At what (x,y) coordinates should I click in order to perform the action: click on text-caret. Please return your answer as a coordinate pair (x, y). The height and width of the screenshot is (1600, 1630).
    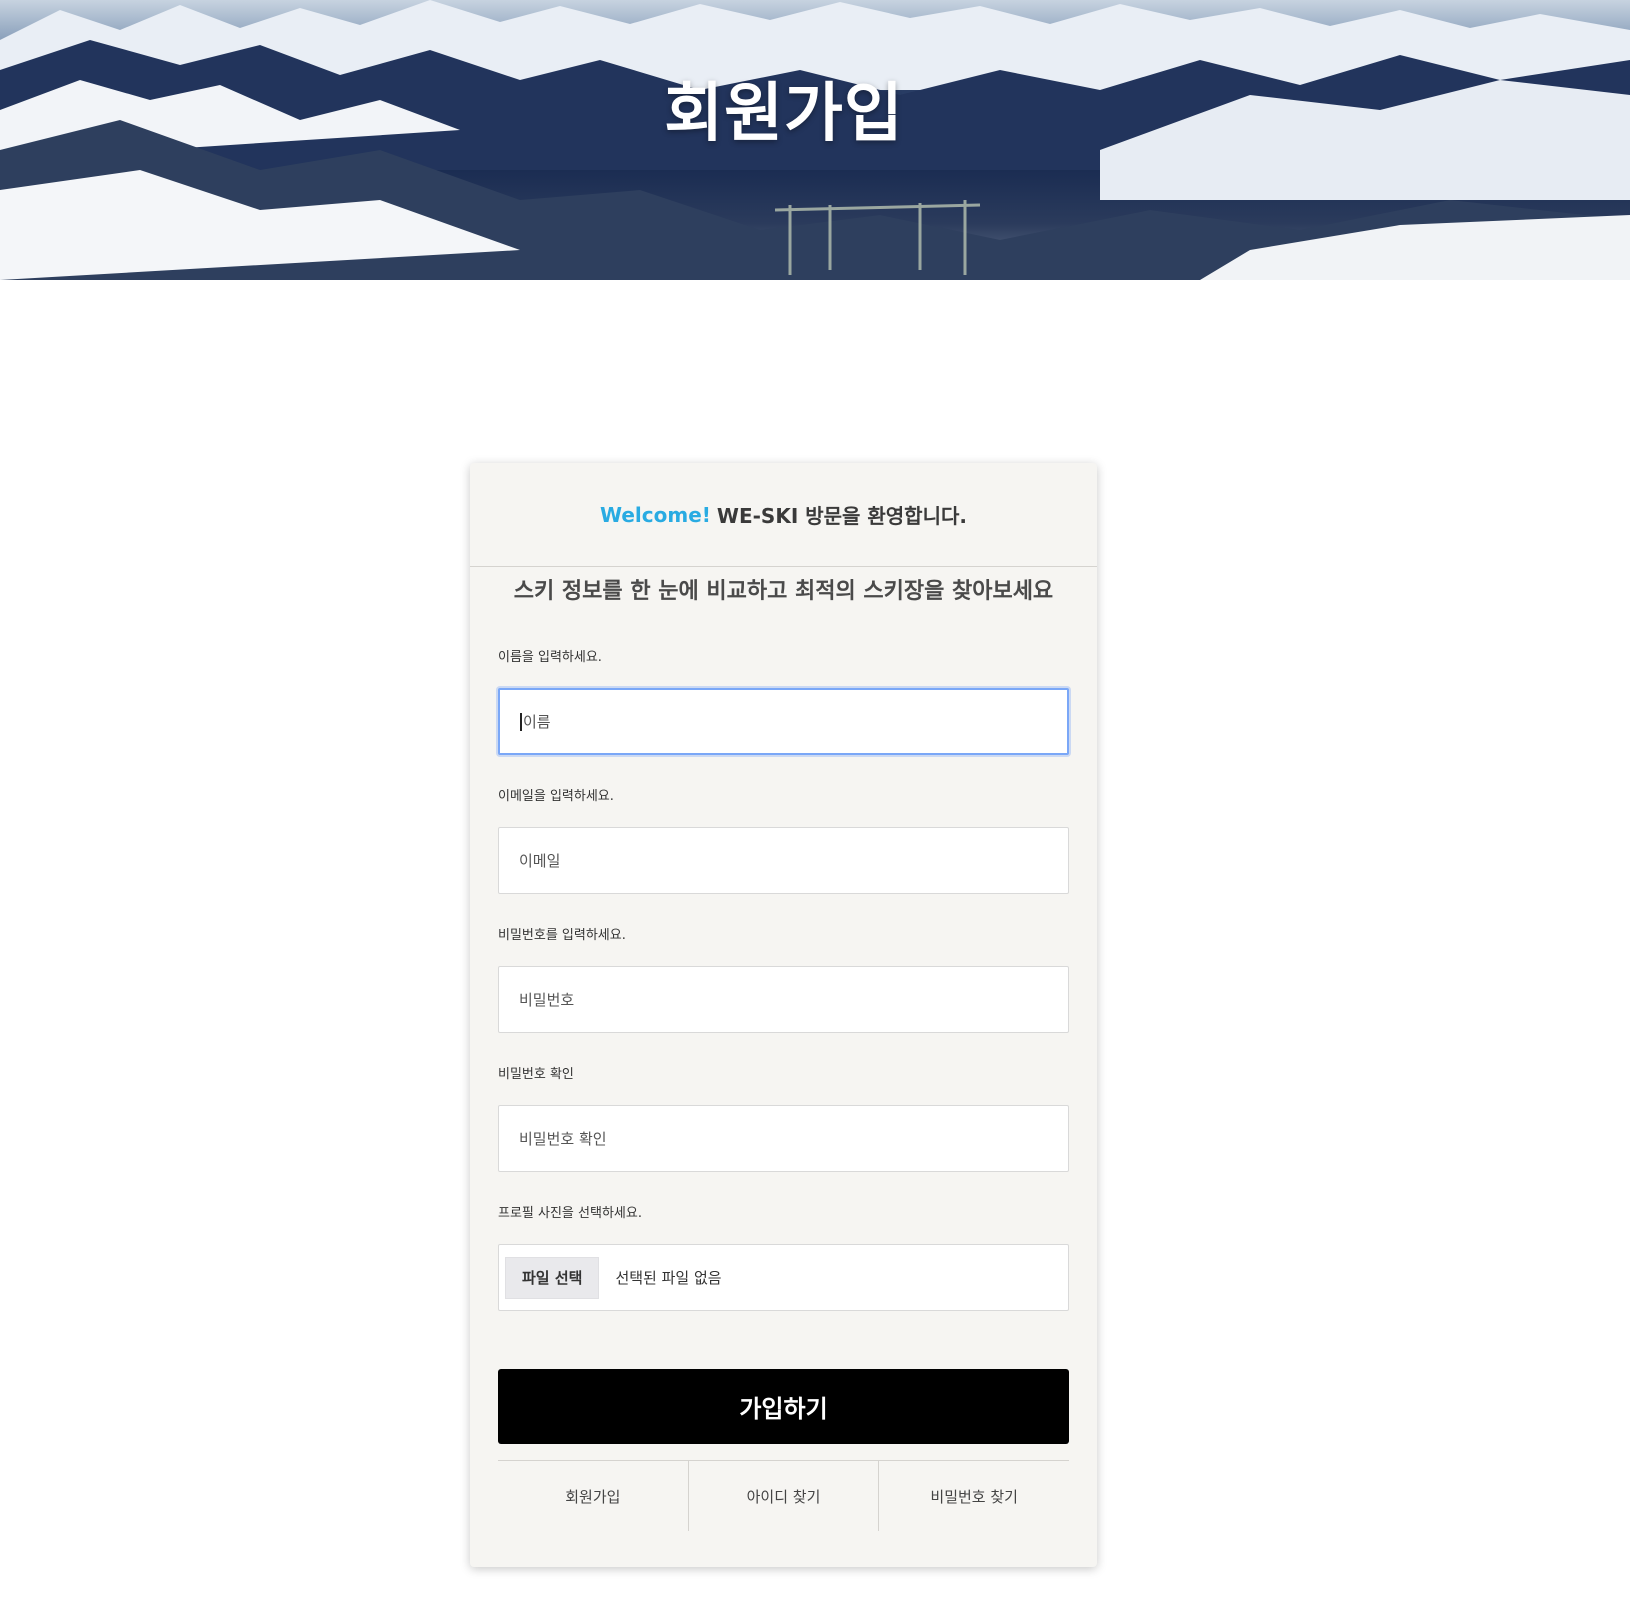
    Looking at the image, I should click on (521, 721).